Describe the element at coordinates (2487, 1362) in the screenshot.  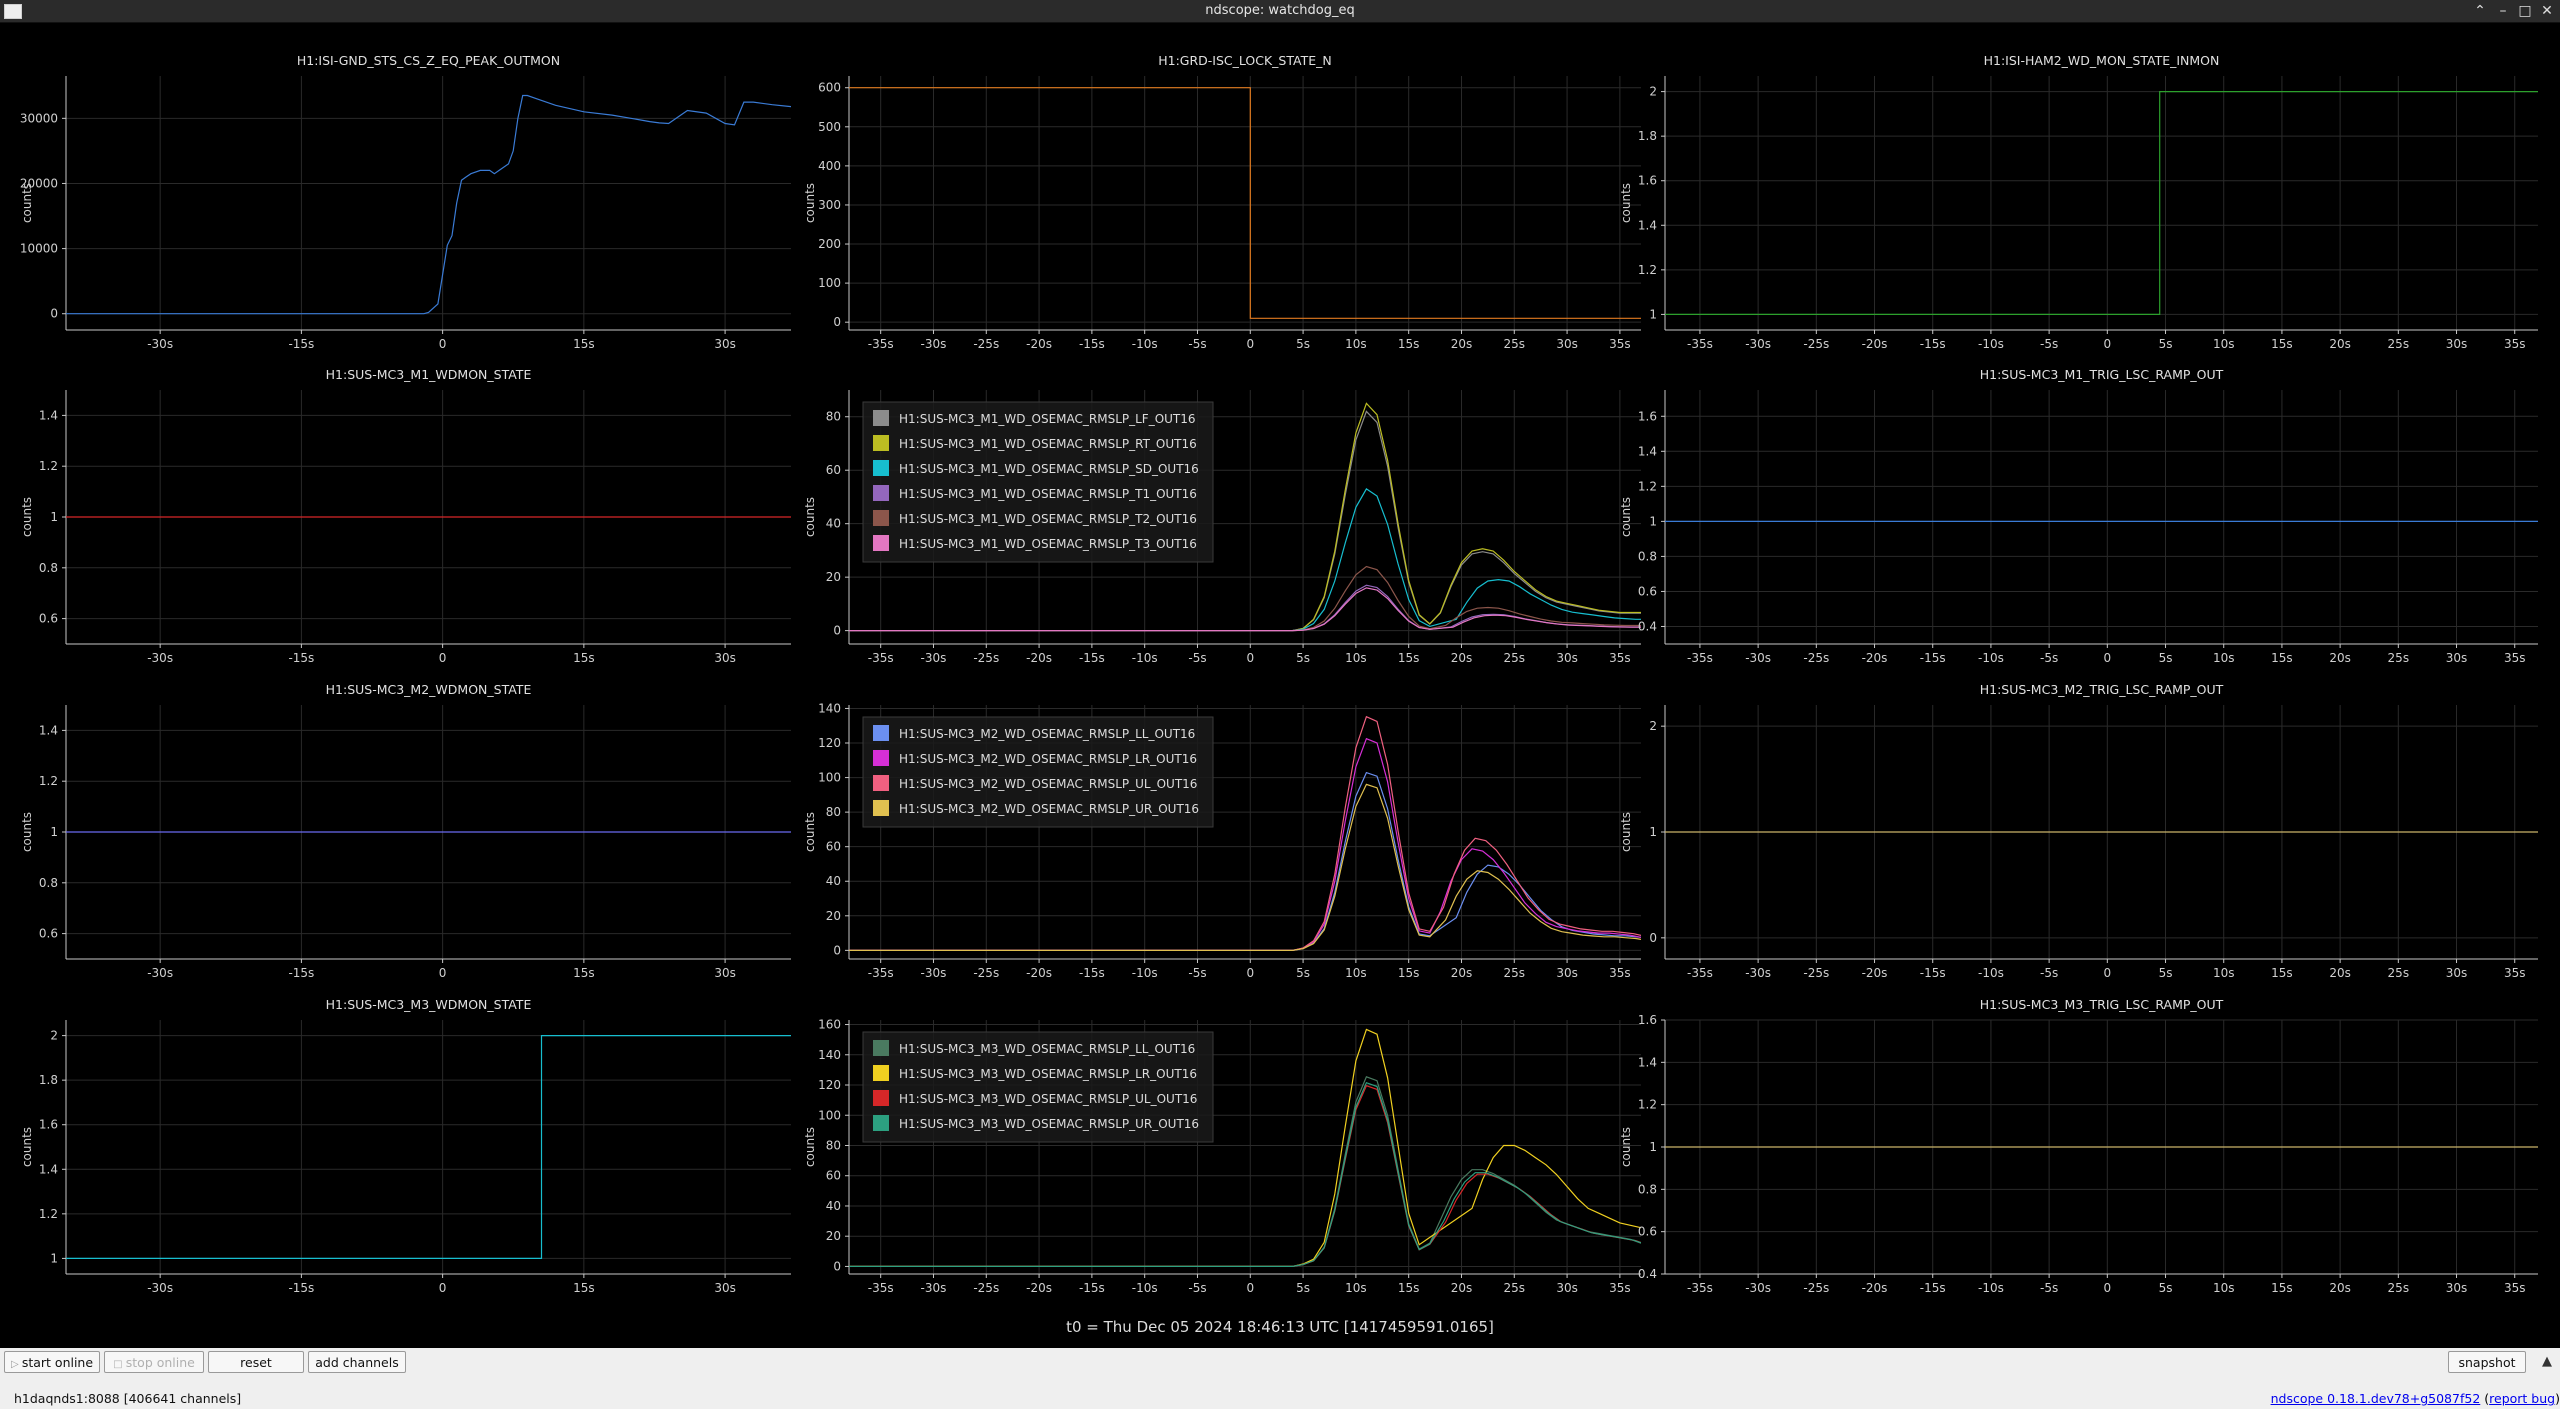
I see `snapshot-button: snapshot` at that location.